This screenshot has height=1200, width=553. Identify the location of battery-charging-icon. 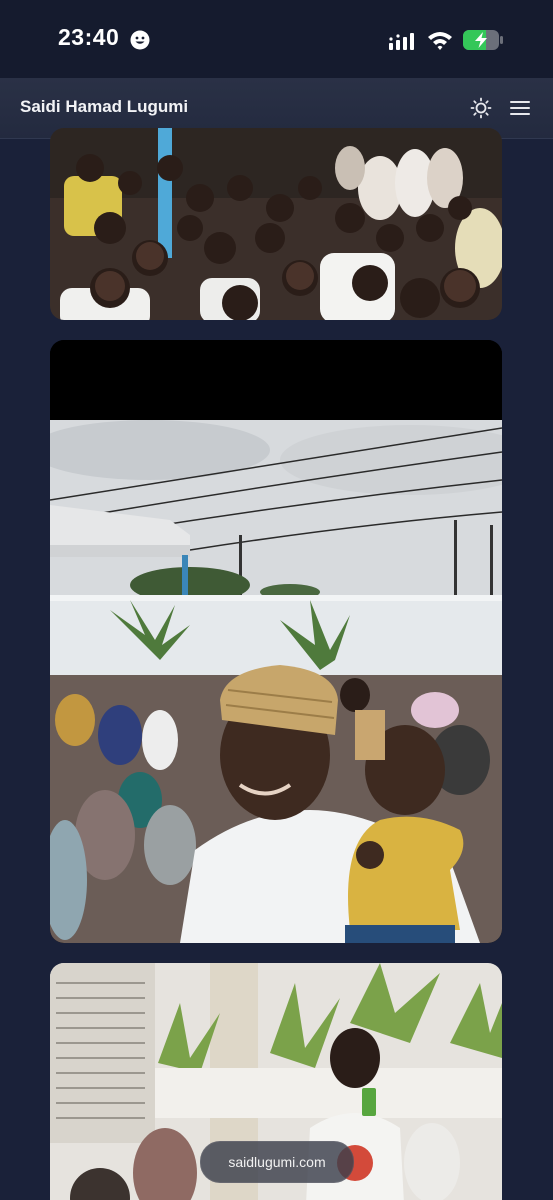
(483, 40).